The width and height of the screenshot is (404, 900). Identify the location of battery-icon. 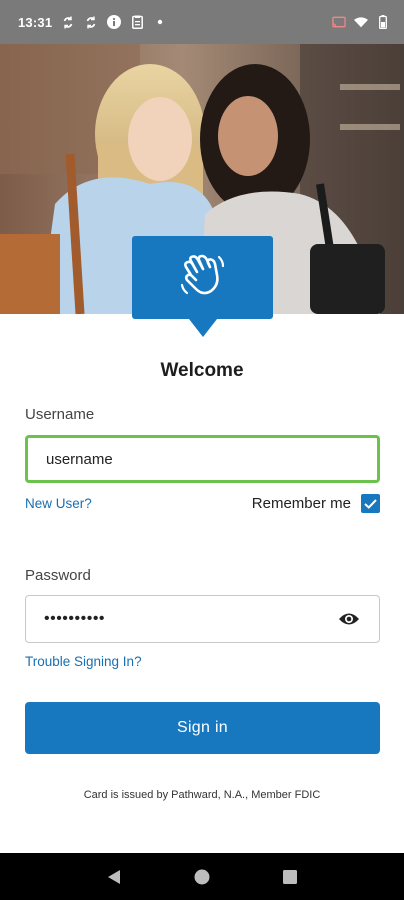
(383, 22).